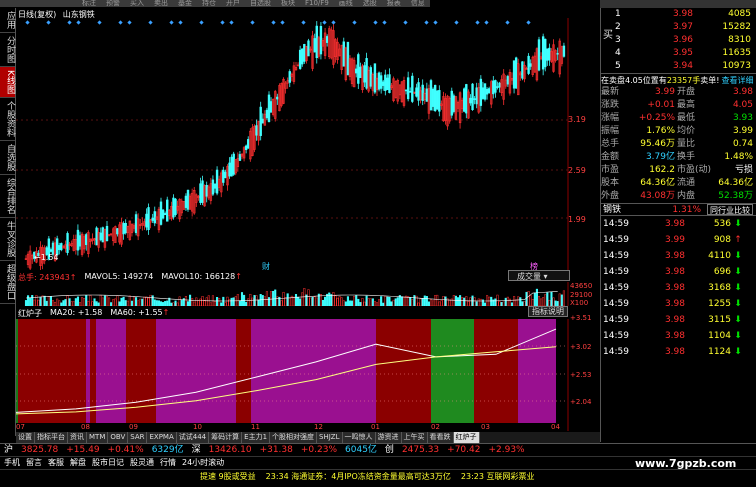 The image size is (756, 487). Describe the element at coordinates (737, 80) in the screenshot. I see `view-detail-link: 查看详细` at that location.